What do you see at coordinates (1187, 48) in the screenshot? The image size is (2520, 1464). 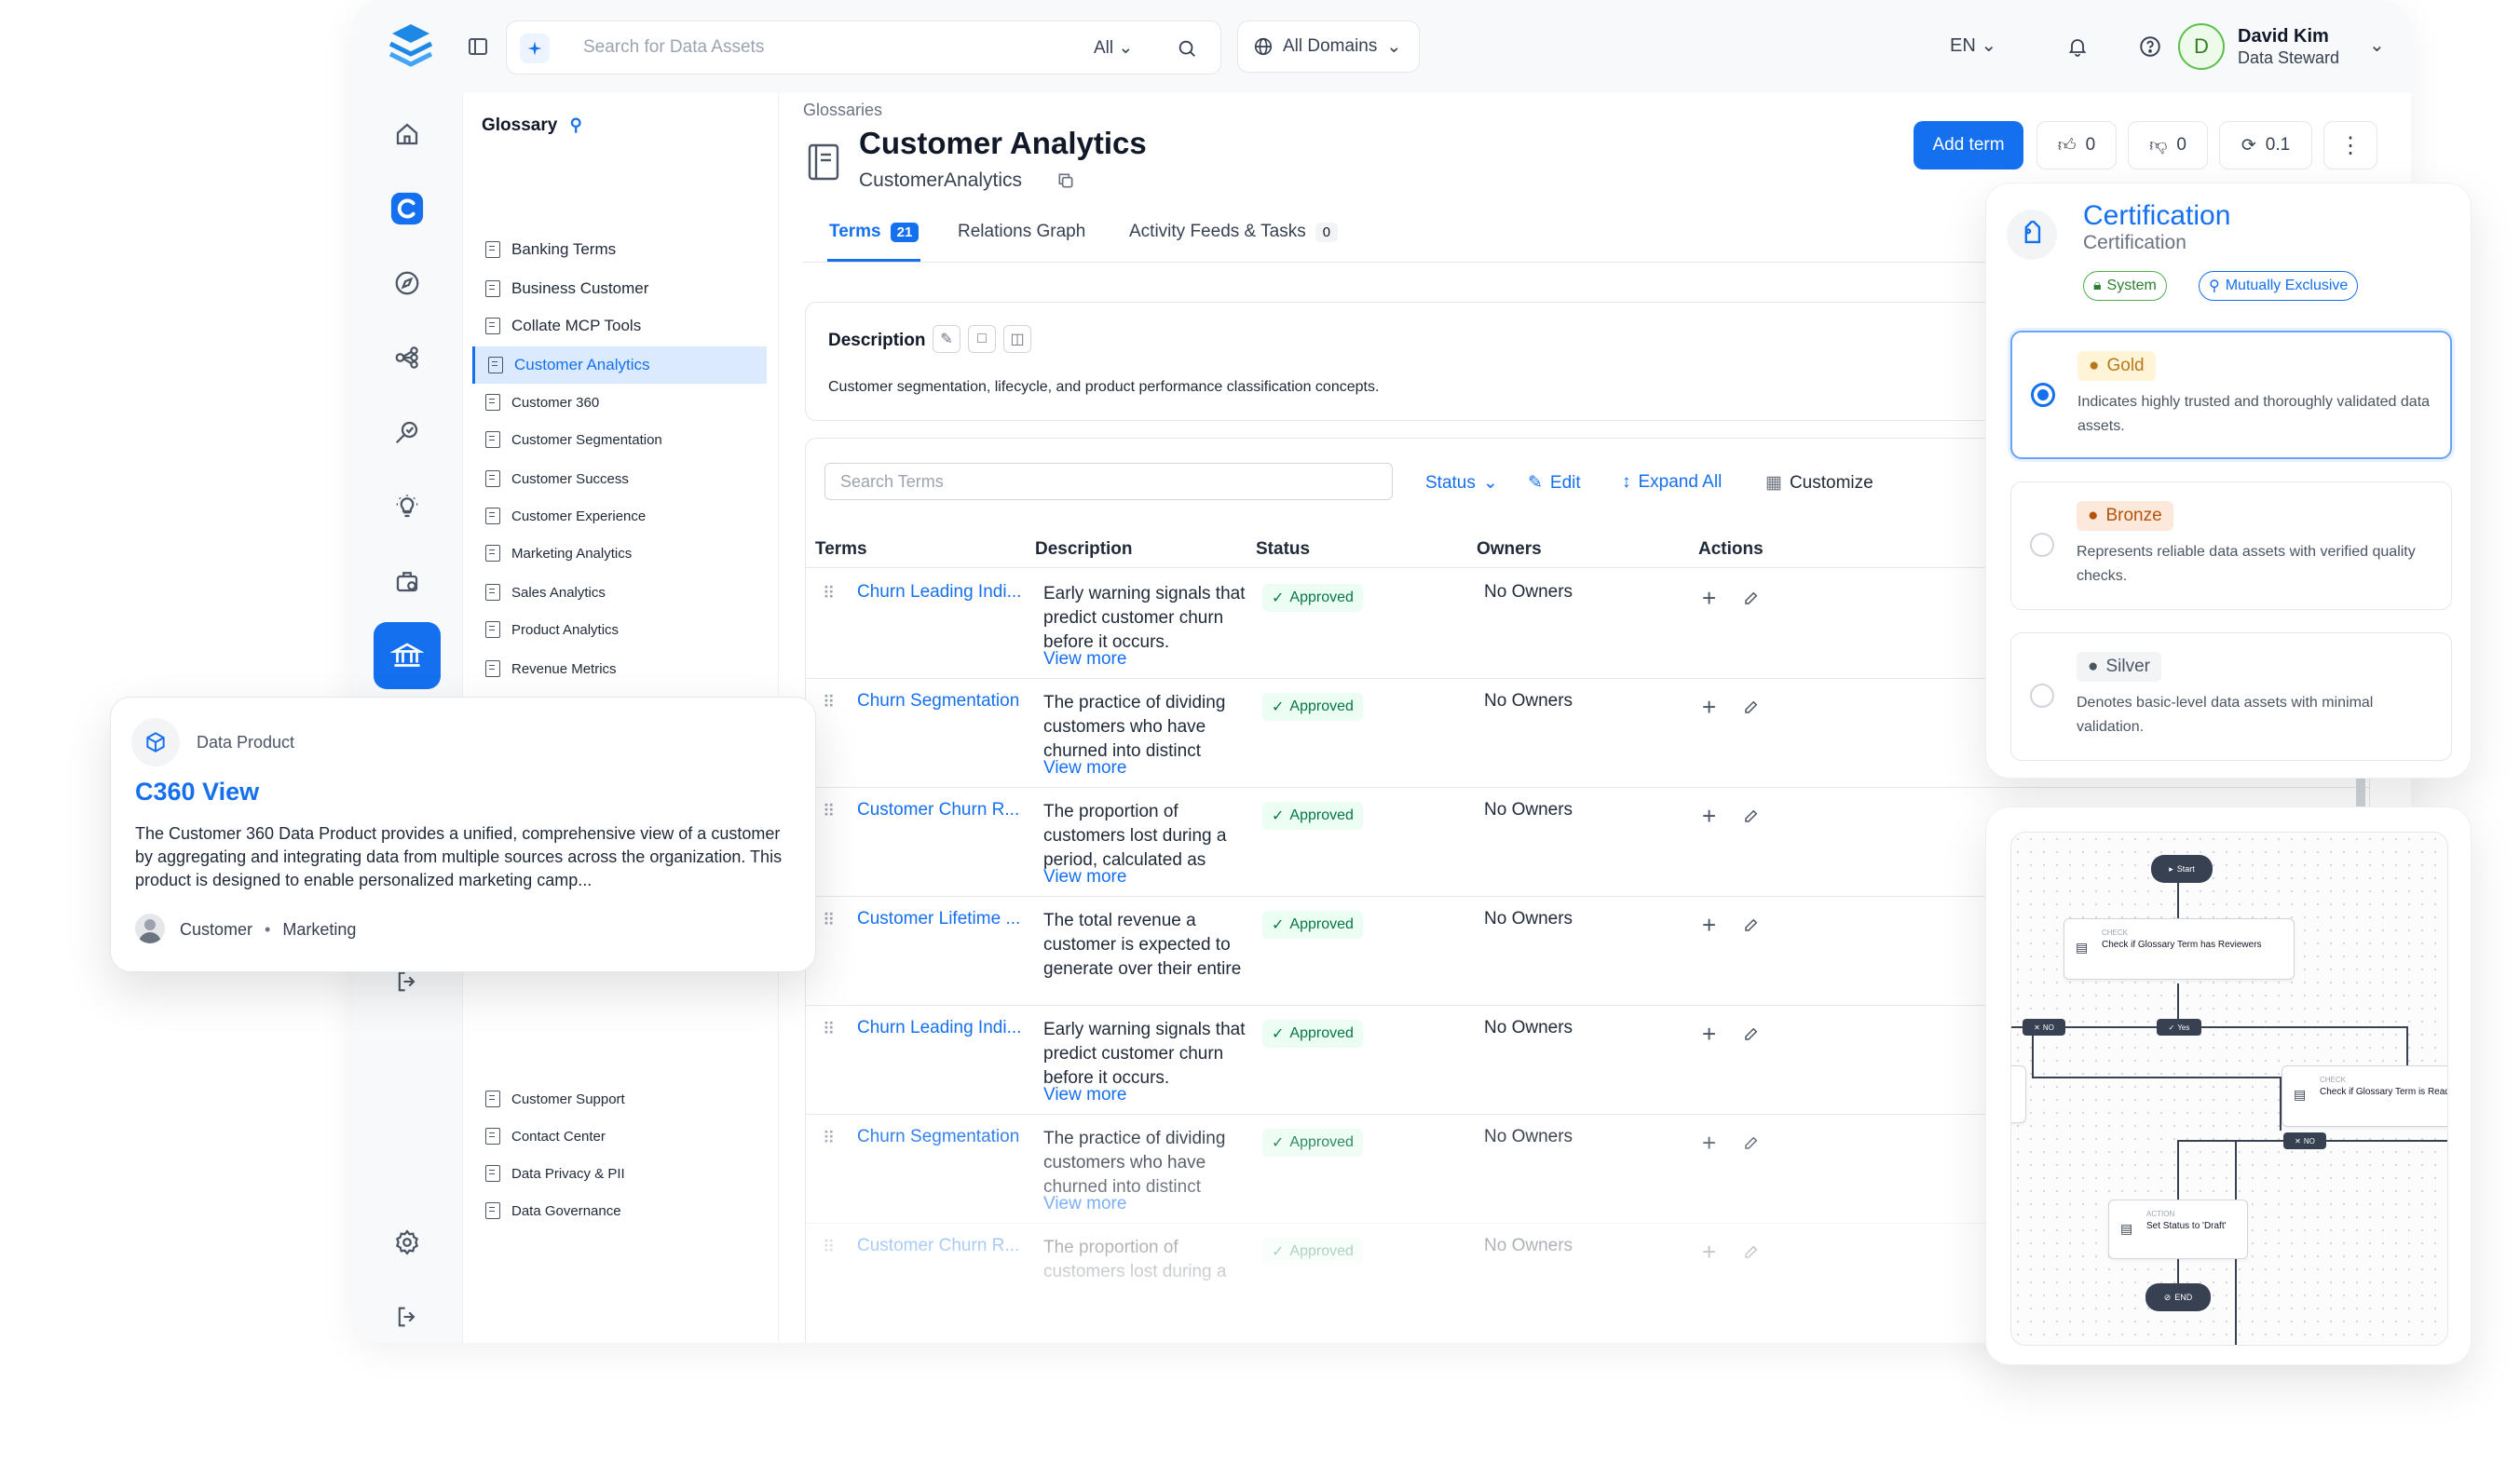 I see `search-icon` at bounding box center [1187, 48].